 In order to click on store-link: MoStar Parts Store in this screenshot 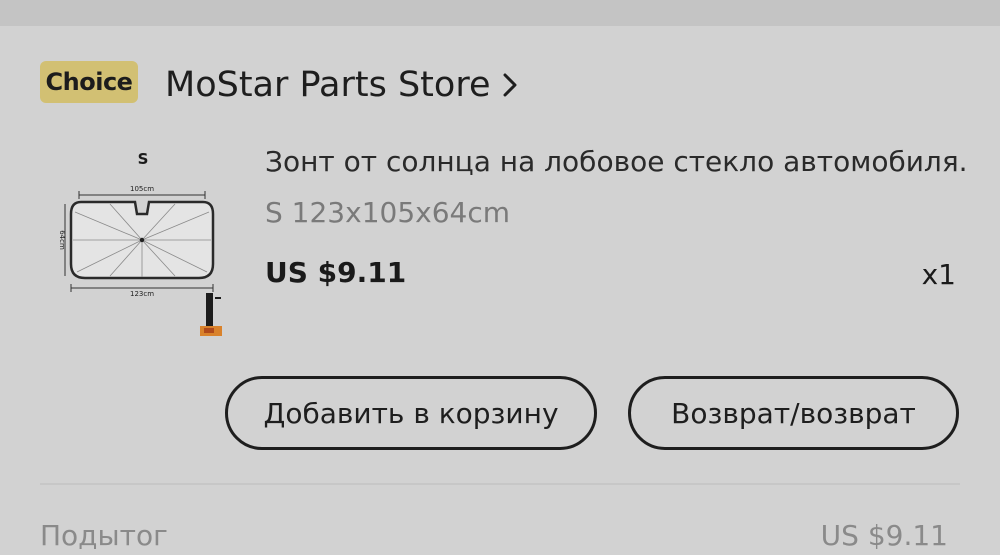, I will do `click(341, 85)`.